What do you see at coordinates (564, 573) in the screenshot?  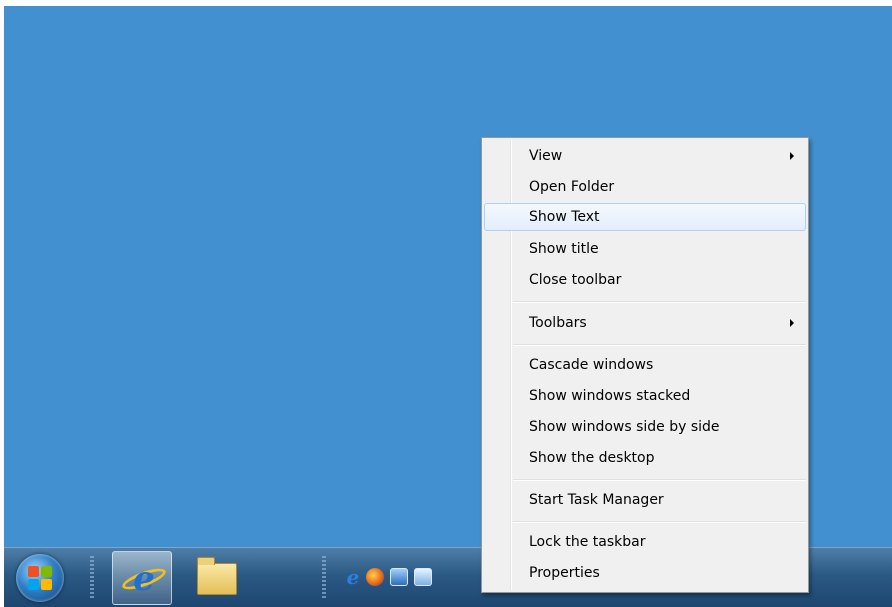 I see `menu-item-label: Properties` at bounding box center [564, 573].